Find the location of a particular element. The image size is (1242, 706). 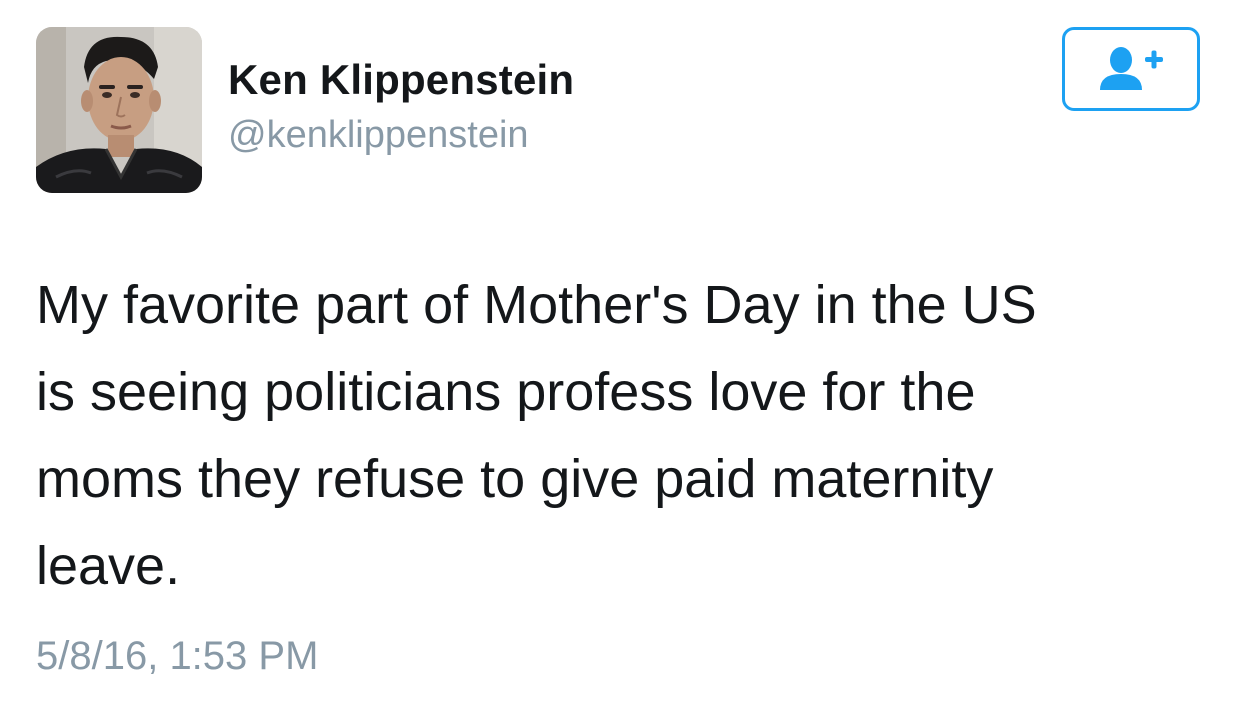

follow-button is located at coordinates (1131, 69).